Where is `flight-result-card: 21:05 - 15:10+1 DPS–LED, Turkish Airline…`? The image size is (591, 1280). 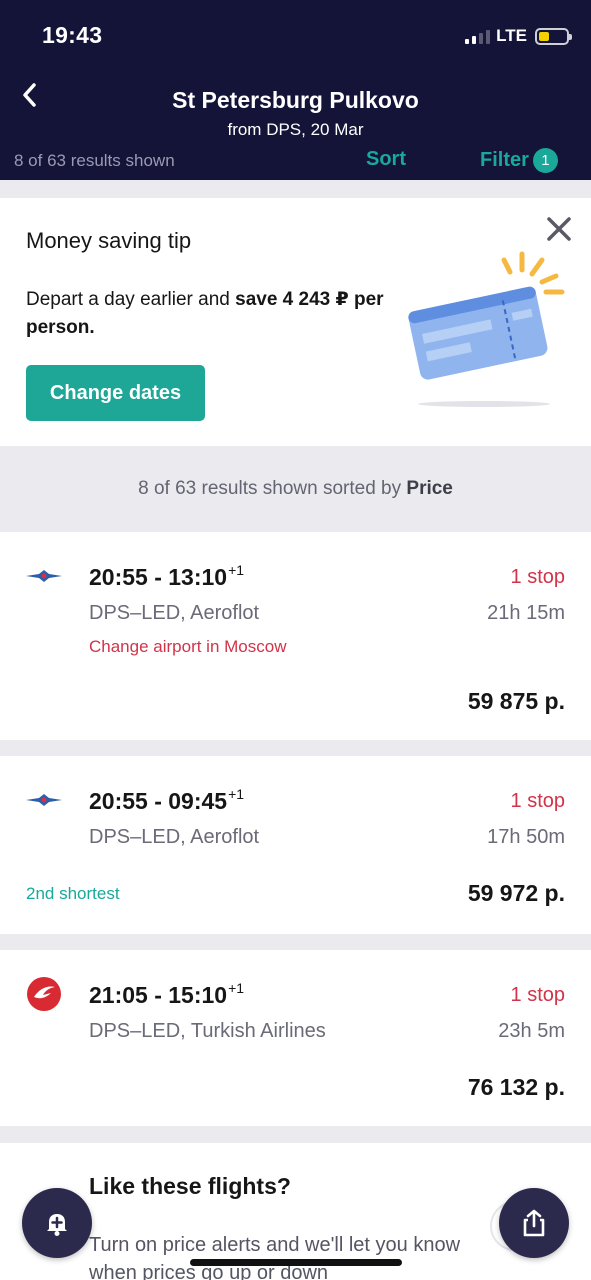
flight-result-card: 21:05 - 15:10+1 DPS–LED, Turkish Airline… is located at coordinates (295, 1038).